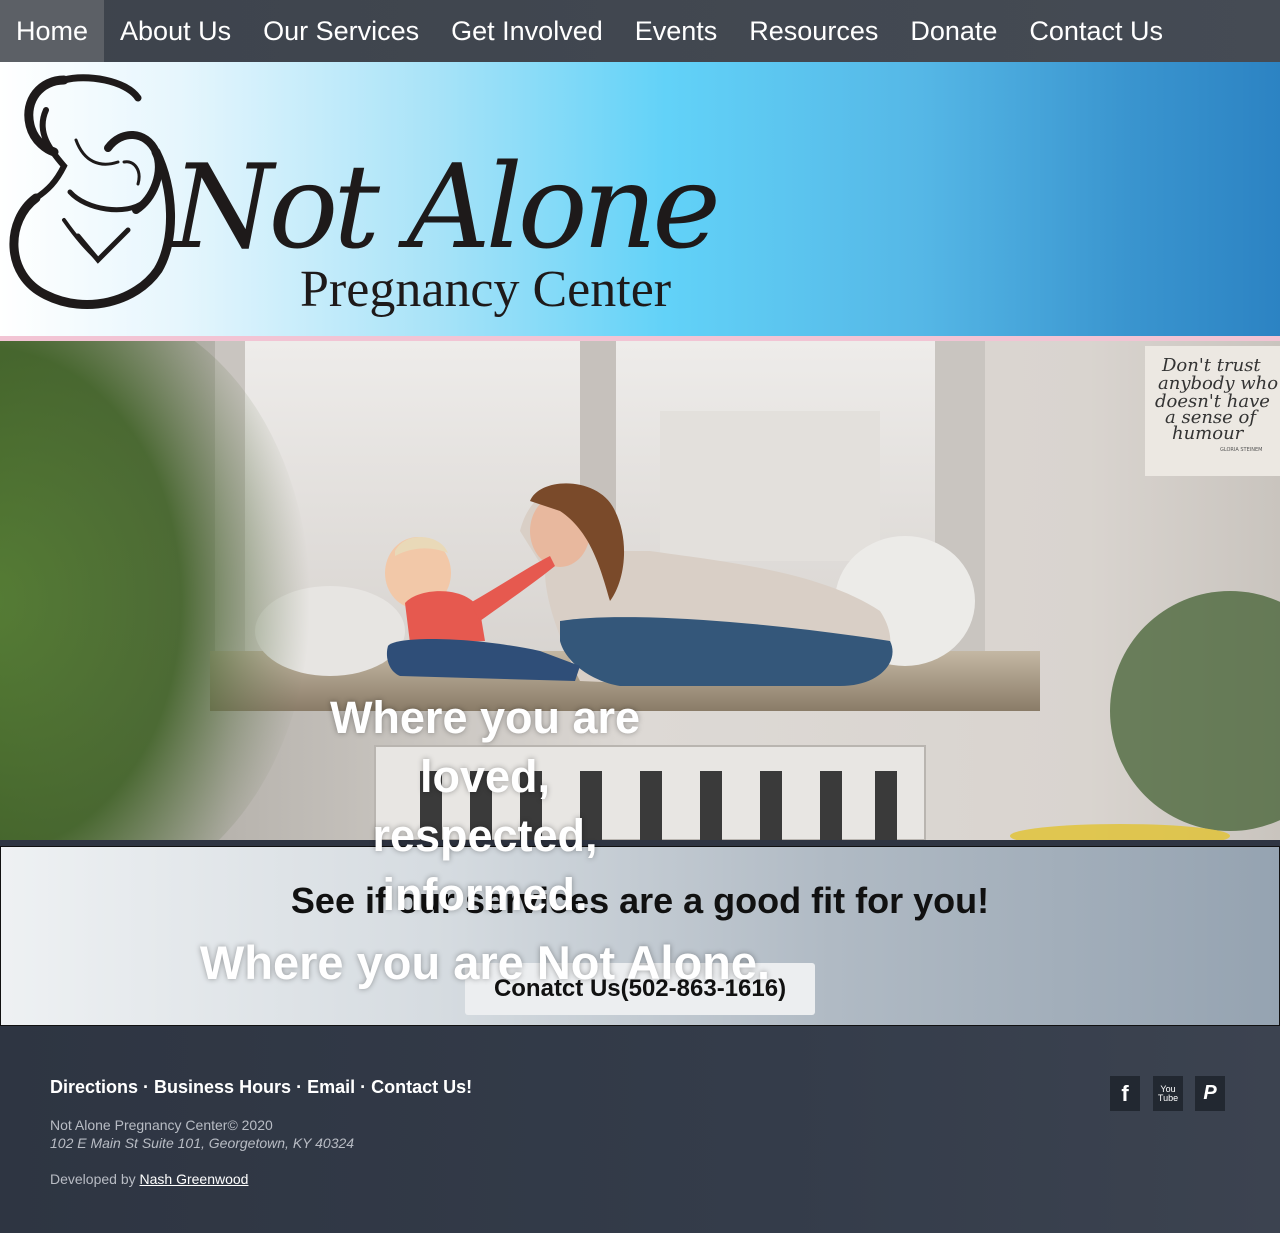 The image size is (1280, 1233). I want to click on nav-item-donate: Donate, so click(953, 31).